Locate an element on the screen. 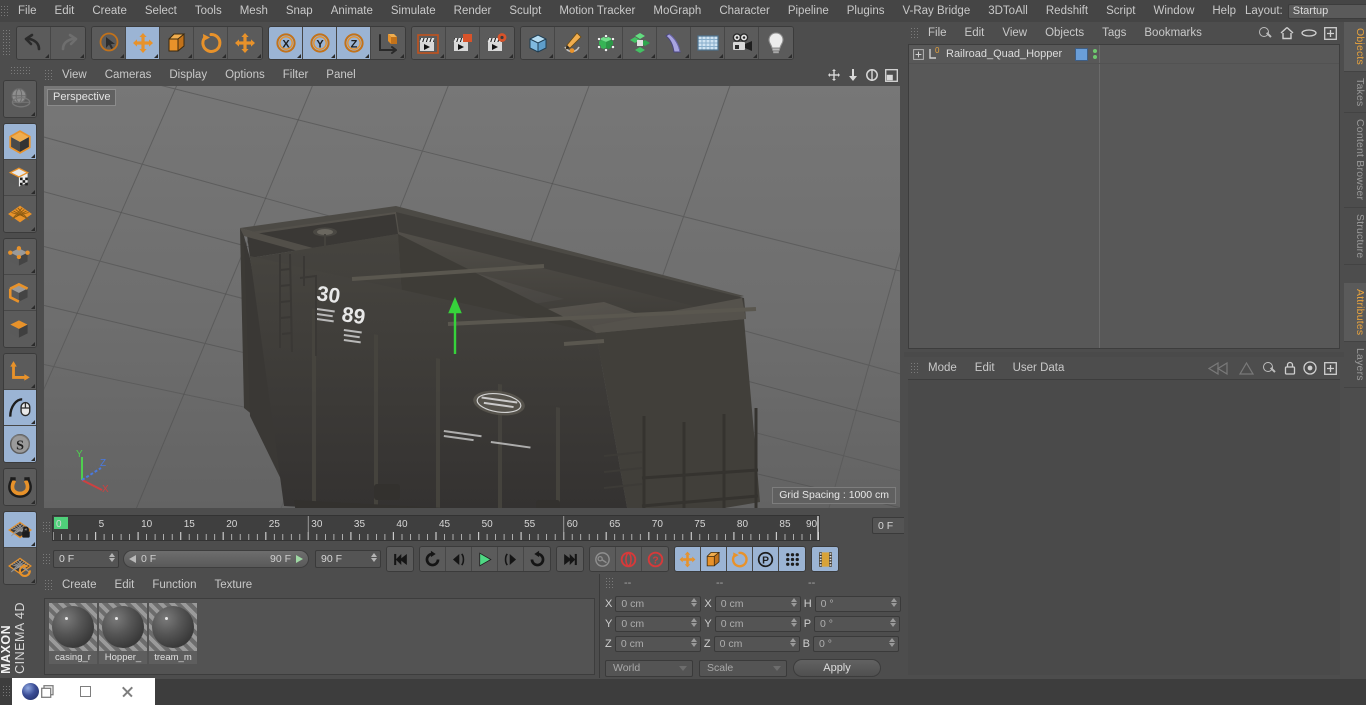  viewport-grip is located at coordinates (48, 75).